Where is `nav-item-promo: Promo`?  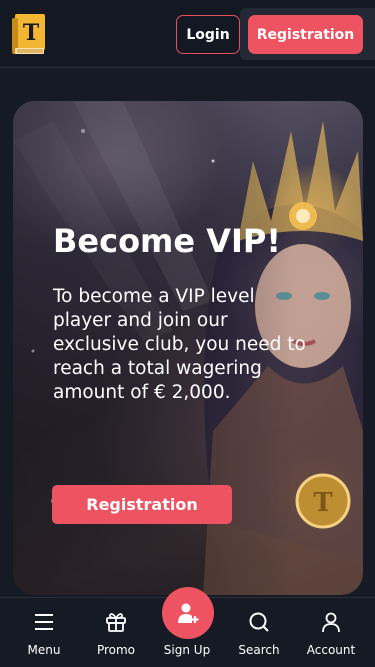
nav-item-promo: Promo is located at coordinates (116, 632).